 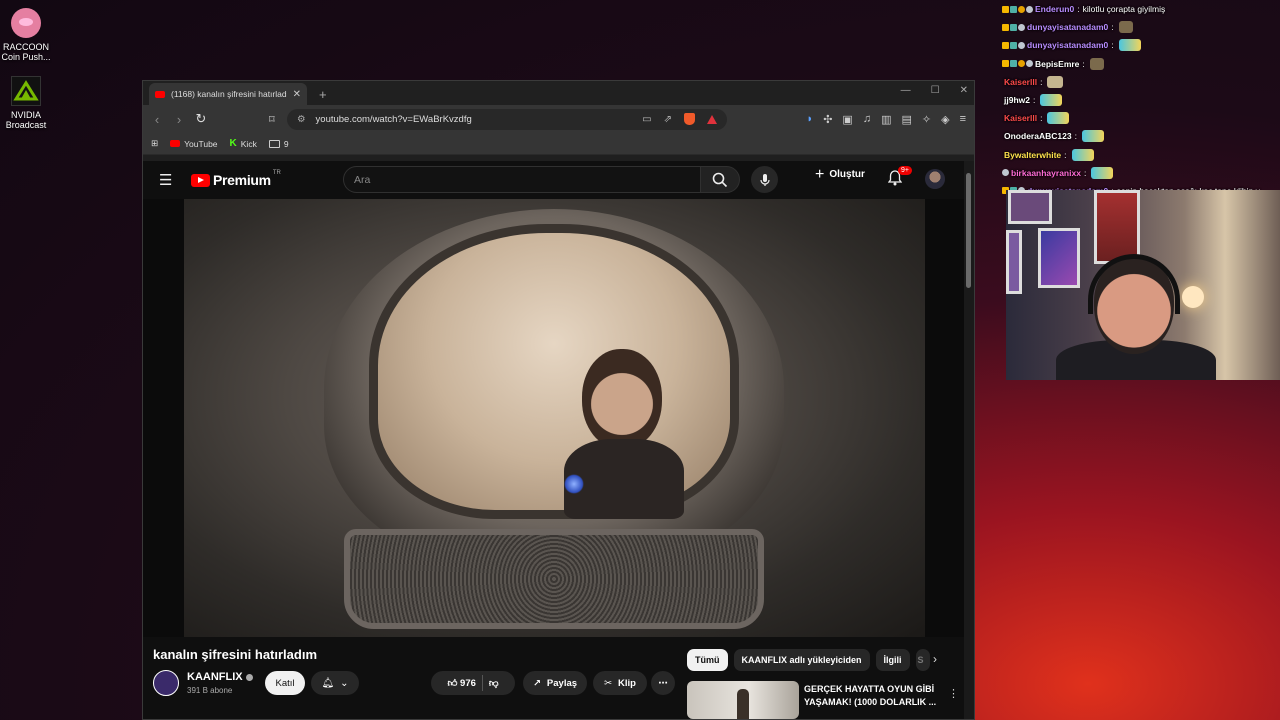 What do you see at coordinates (461, 683) in the screenshot?
I see `like-button: 👍︎ 976` at bounding box center [461, 683].